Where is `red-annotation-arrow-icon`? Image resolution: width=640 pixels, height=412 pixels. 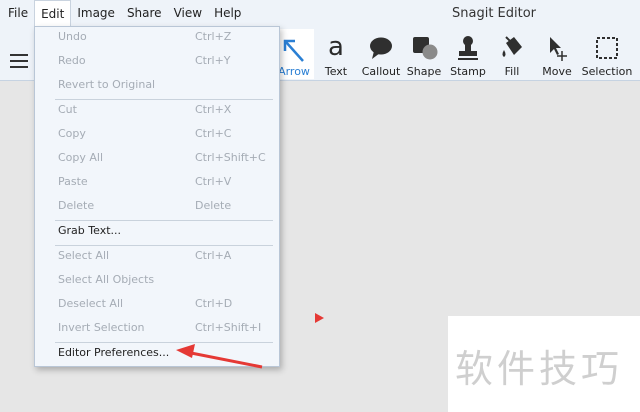
red-annotation-arrow-icon is located at coordinates (219, 356).